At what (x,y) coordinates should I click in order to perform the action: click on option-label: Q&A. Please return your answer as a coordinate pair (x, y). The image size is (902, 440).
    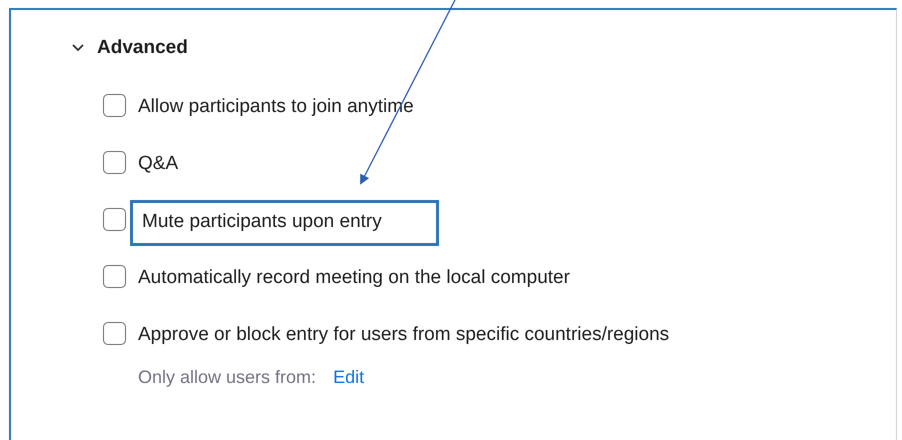
    Looking at the image, I should click on (157, 164).